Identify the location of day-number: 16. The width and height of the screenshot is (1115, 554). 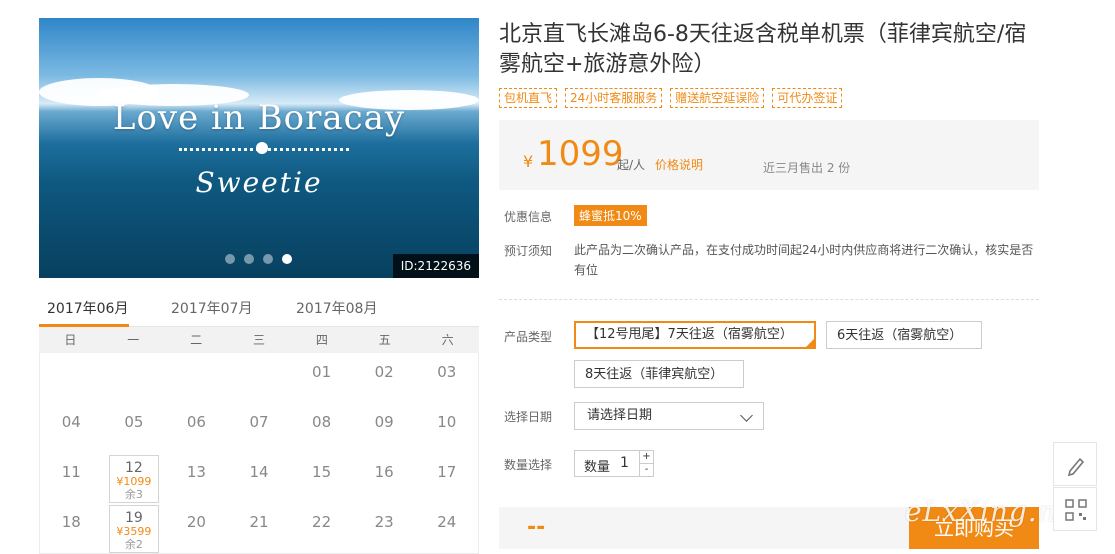
(384, 472).